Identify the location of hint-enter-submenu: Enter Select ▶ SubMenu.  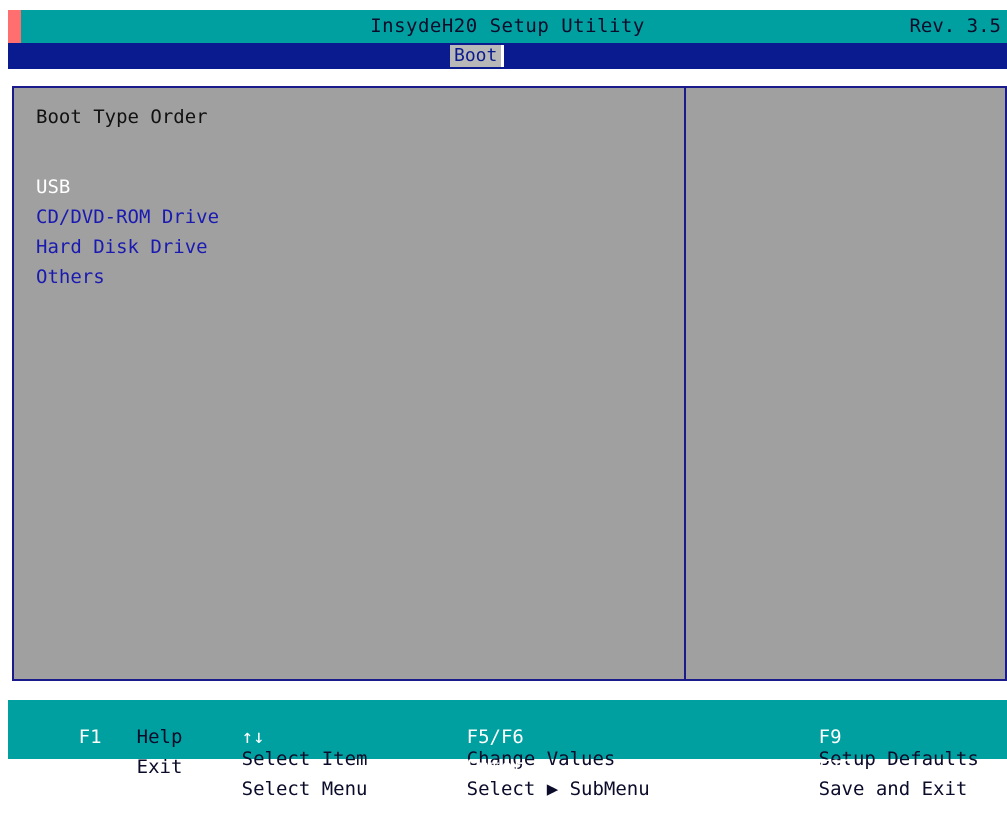
(524, 778).